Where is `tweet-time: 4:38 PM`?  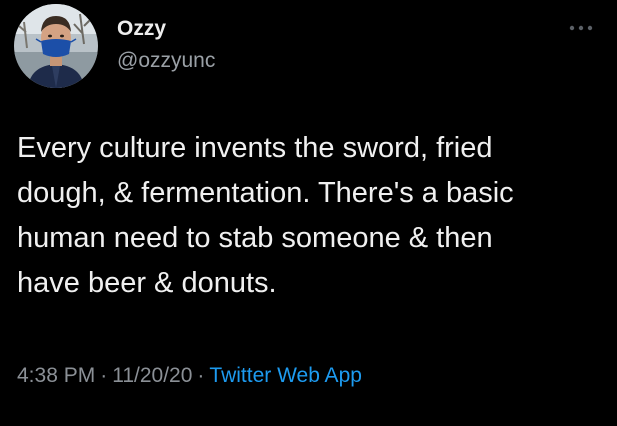 tweet-time: 4:38 PM is located at coordinates (56, 375).